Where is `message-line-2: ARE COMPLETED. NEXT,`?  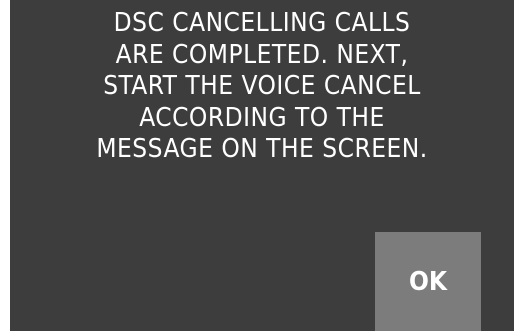 message-line-2: ARE COMPLETED. NEXT, is located at coordinates (262, 54).